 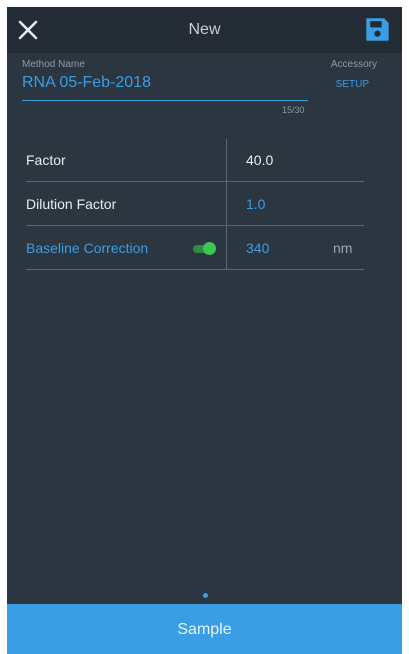 I want to click on toggle-knob, so click(x=209, y=248).